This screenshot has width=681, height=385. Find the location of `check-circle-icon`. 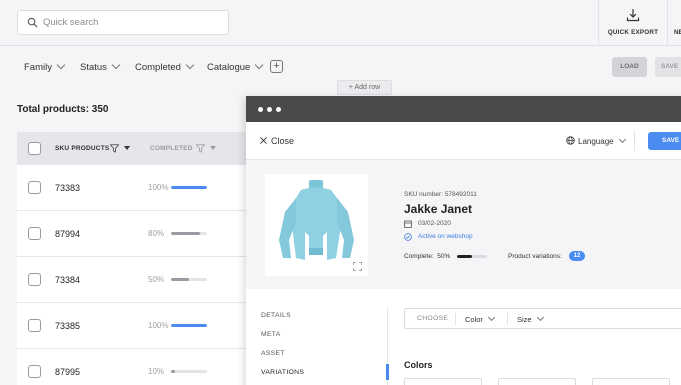

check-circle-icon is located at coordinates (408, 237).